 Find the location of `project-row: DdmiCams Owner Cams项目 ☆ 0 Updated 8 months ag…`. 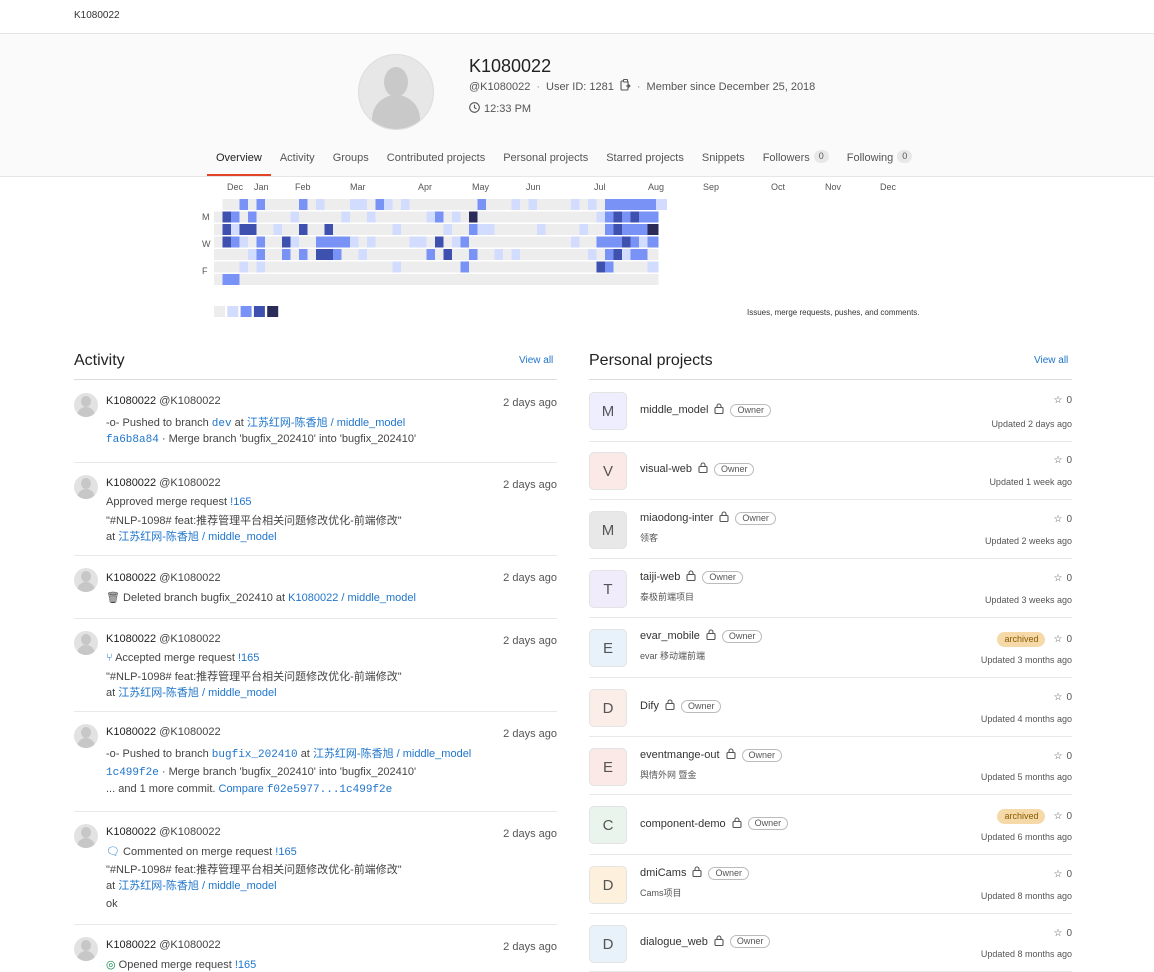

project-row: DdmiCams Owner Cams项目 ☆ 0 Updated 8 months ag… is located at coordinates (830, 884).